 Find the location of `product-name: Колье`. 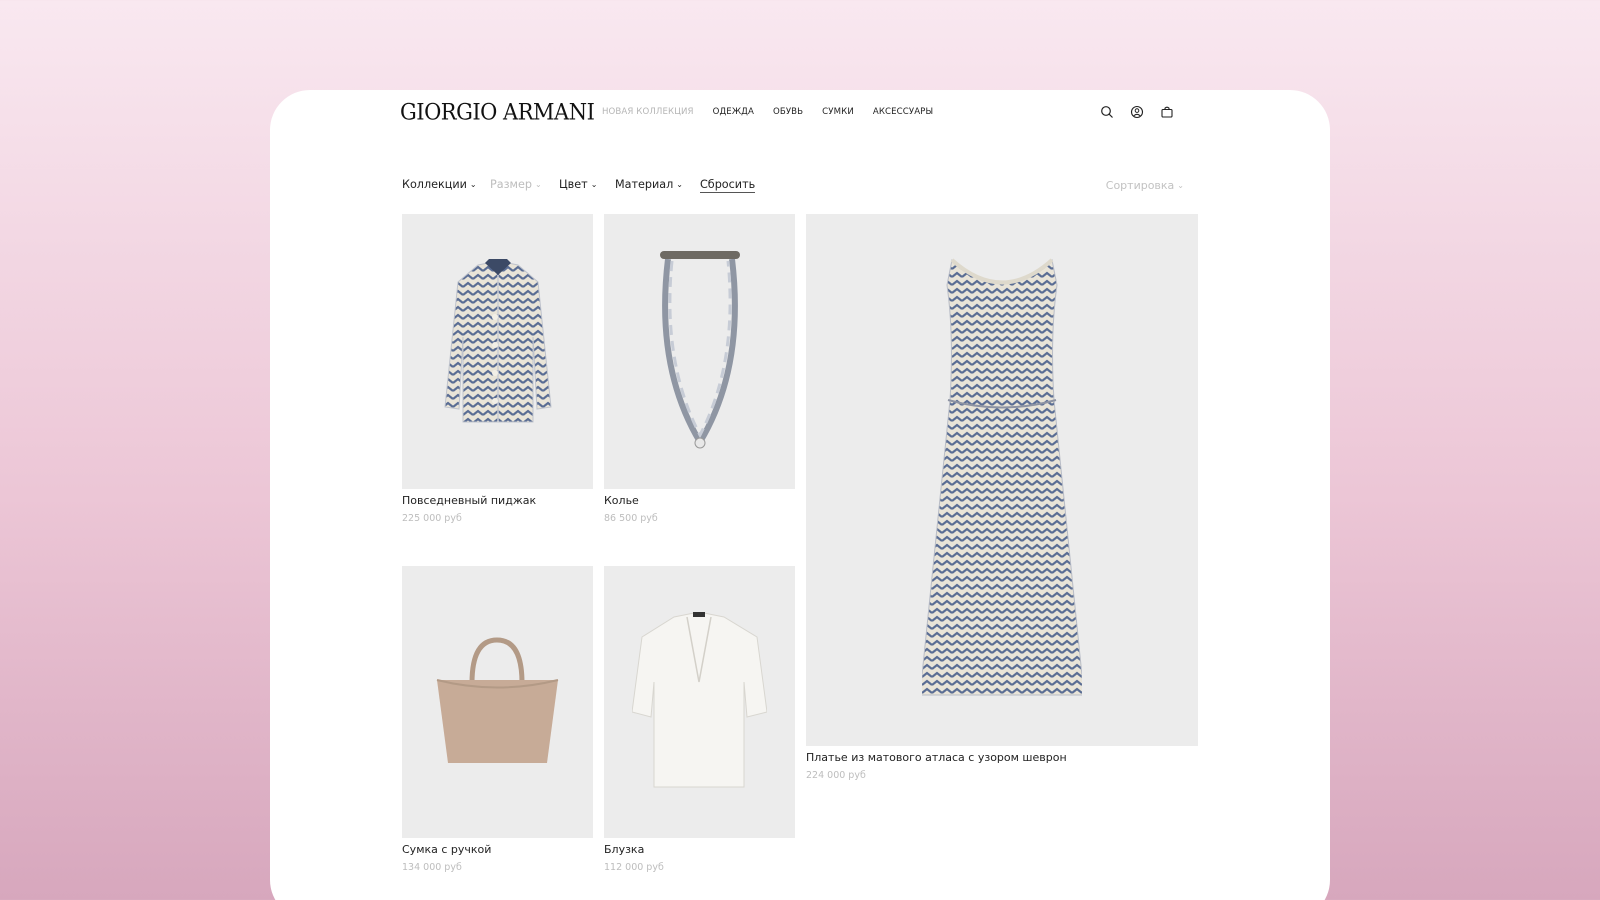

product-name: Колье is located at coordinates (699, 500).